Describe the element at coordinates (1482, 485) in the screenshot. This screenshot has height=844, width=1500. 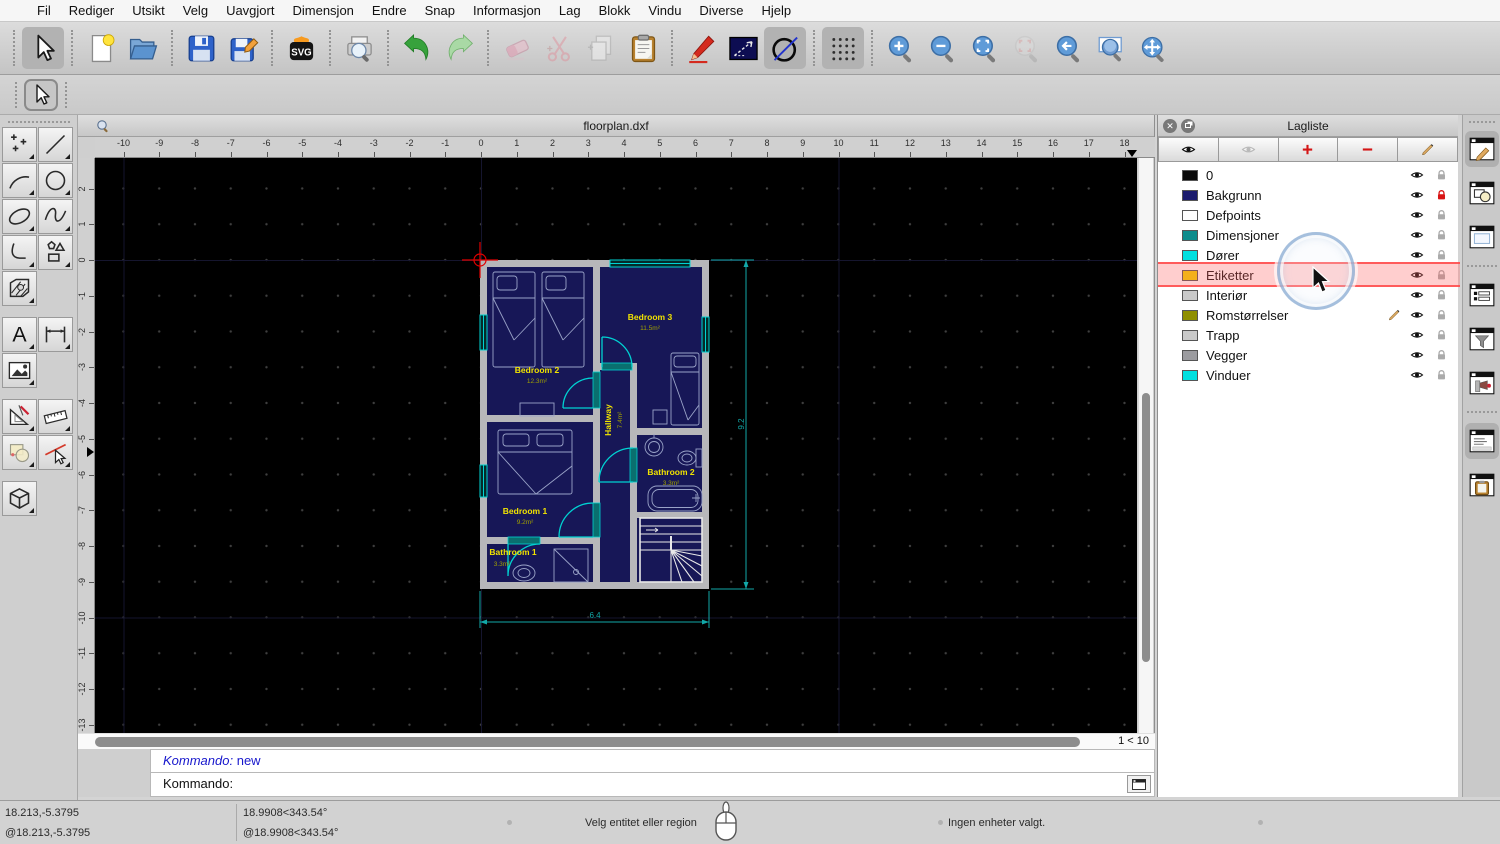
I see `clipboard-panel-button` at that location.